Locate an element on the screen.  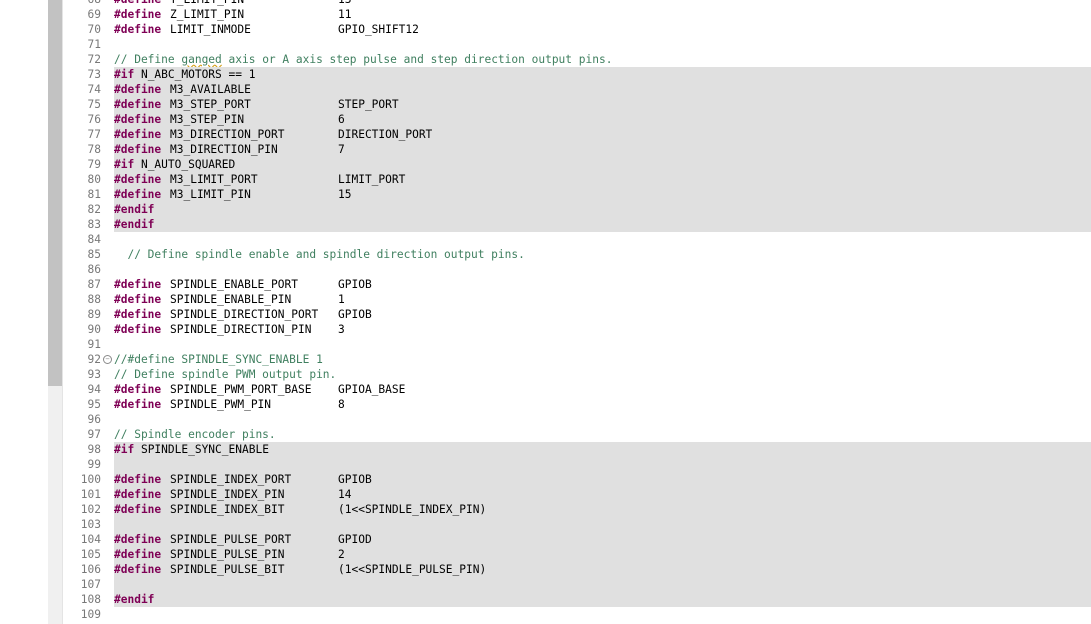
code-line: 101 #define SPINDLE_INDEX_PIN 14 is located at coordinates (577, 494).